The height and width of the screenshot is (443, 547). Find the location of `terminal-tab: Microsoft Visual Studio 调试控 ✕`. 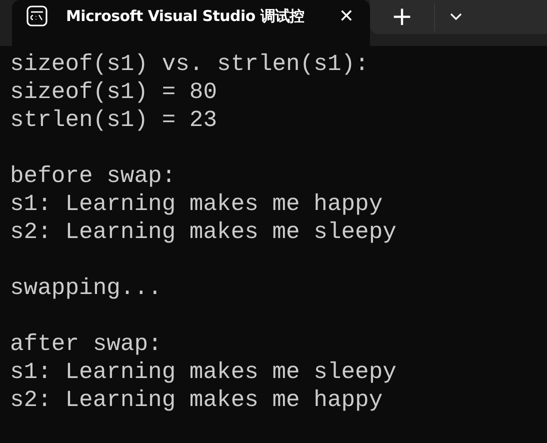

terminal-tab: Microsoft Visual Studio 调试控 ✕ is located at coordinates (191, 23).